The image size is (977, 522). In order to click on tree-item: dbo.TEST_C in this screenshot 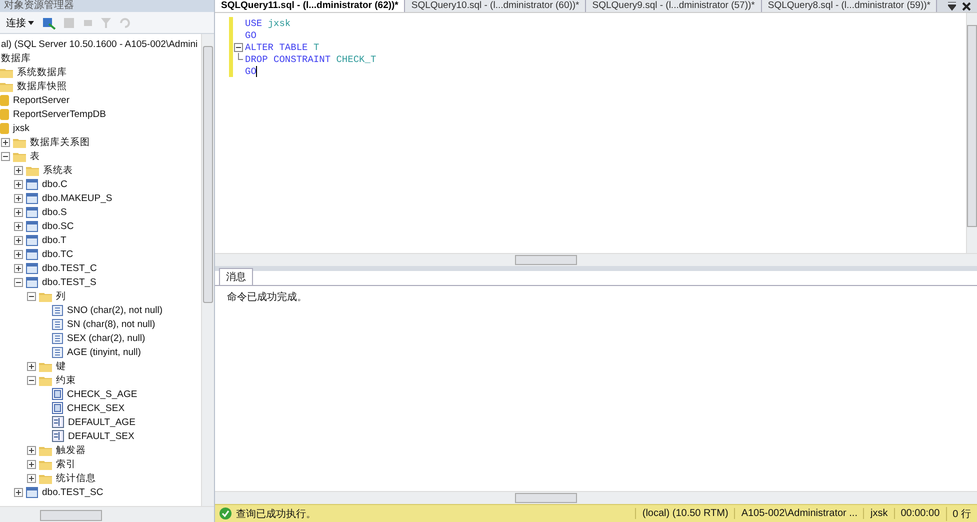, I will do `click(69, 268)`.